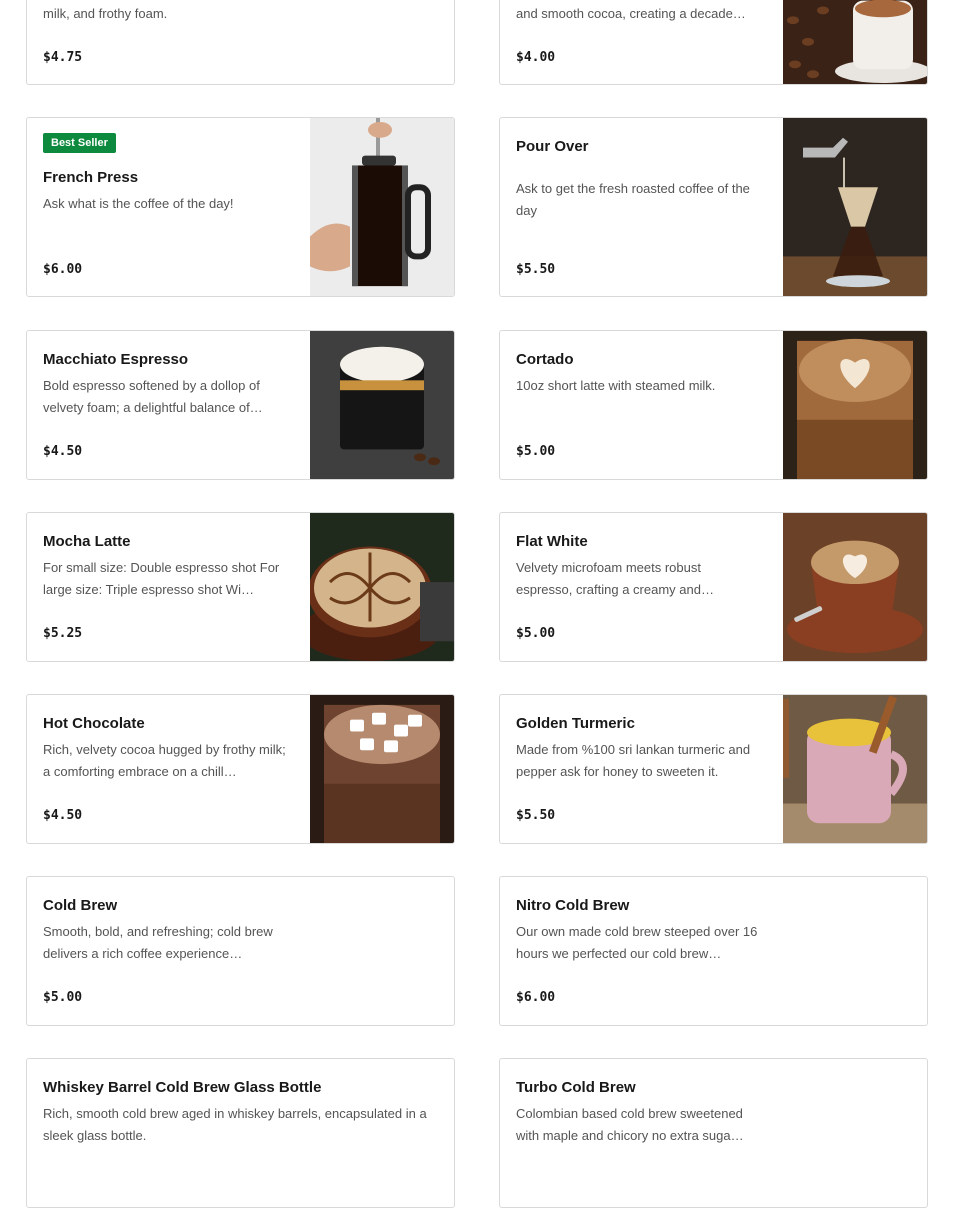 The height and width of the screenshot is (1208, 970). I want to click on item-description: Ask what is the coffee of the day!, so click(138, 203).